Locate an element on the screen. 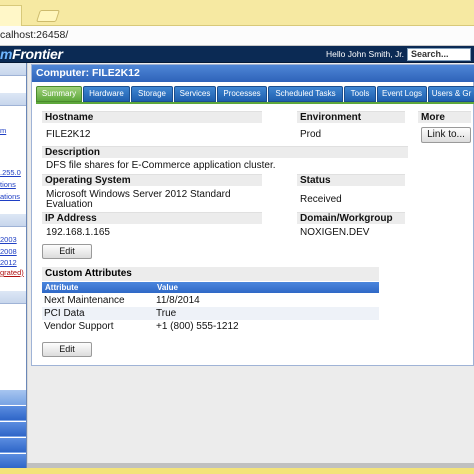 The height and width of the screenshot is (474, 474). new-tab-button is located at coordinates (48, 16).